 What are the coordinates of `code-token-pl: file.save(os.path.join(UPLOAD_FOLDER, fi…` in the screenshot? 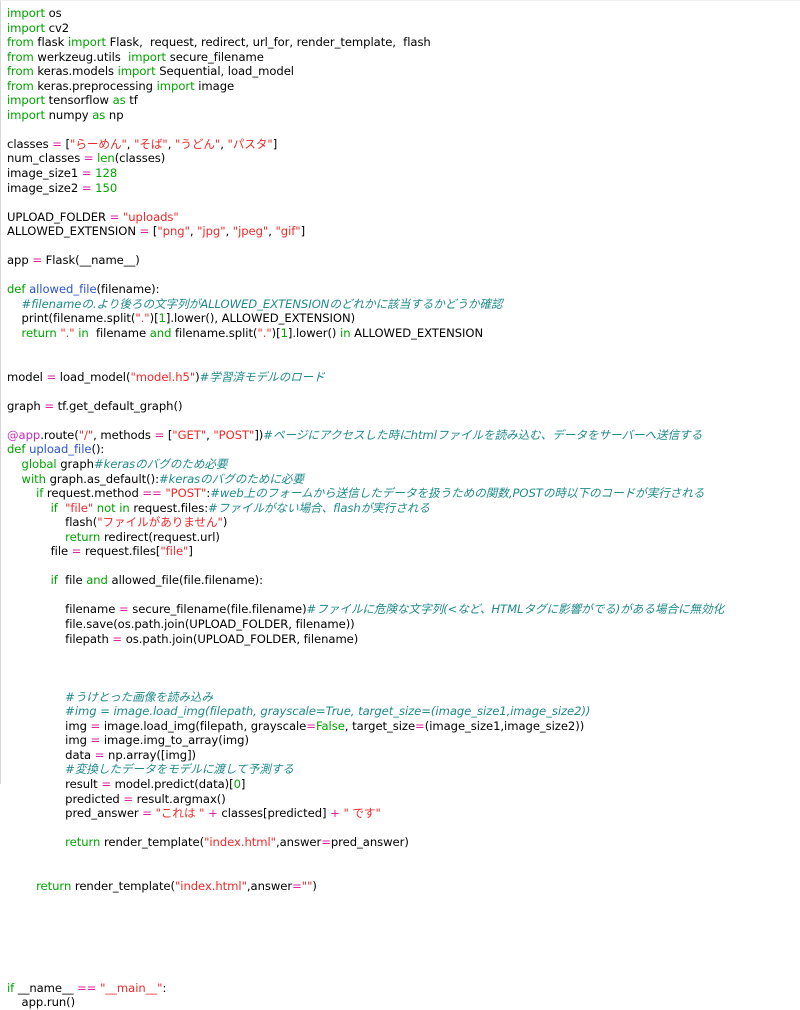 It's located at (181, 623).